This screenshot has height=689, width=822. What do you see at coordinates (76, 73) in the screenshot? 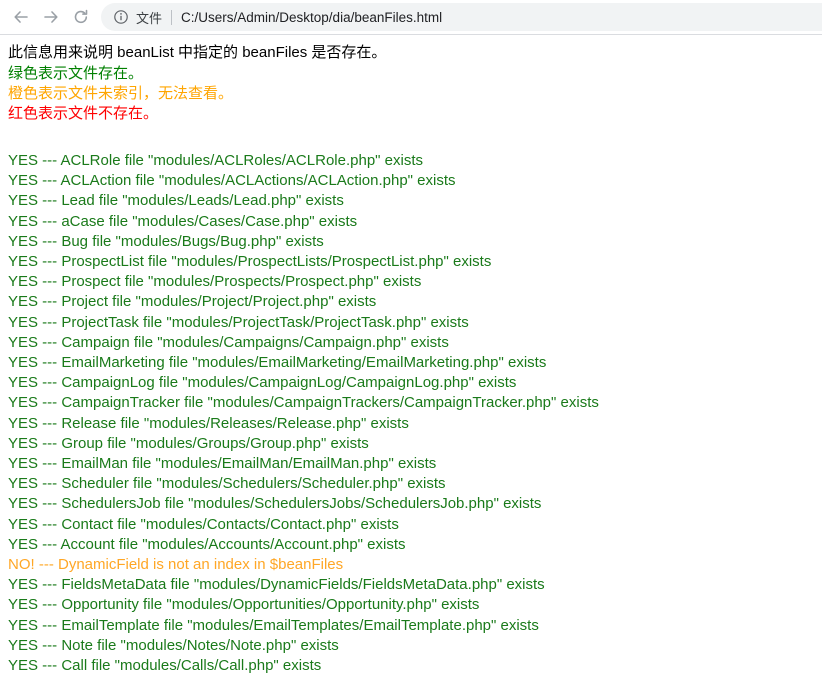
I see `legend-green: 绿色表示文件存在。` at bounding box center [76, 73].